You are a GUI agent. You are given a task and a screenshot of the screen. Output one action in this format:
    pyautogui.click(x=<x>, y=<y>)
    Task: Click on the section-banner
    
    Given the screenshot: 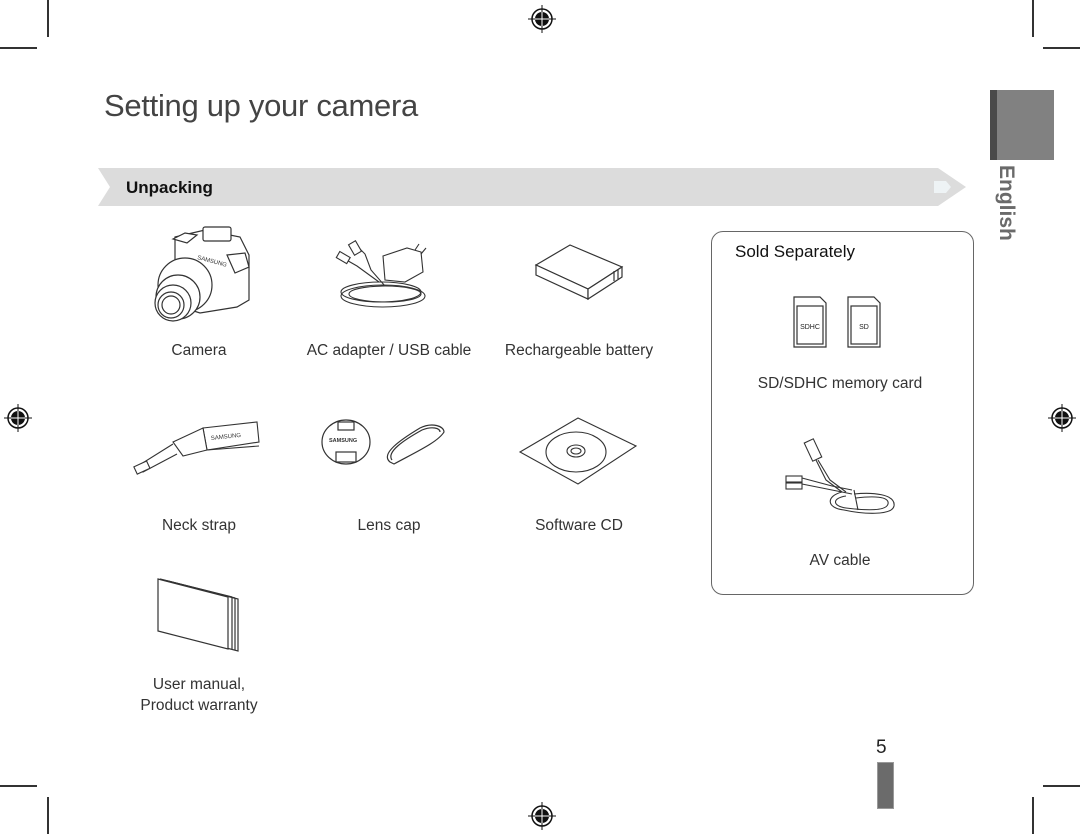 What is the action you would take?
    pyautogui.click(x=532, y=187)
    